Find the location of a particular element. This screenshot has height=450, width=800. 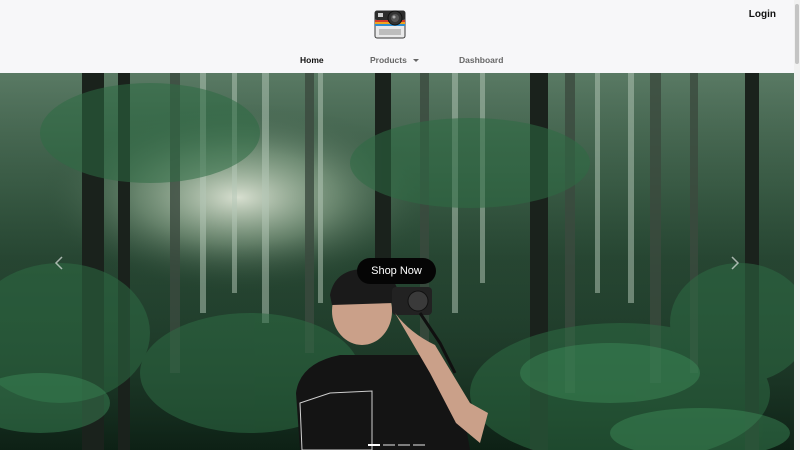

shop-now-button: Shop Now is located at coordinates (396, 271).